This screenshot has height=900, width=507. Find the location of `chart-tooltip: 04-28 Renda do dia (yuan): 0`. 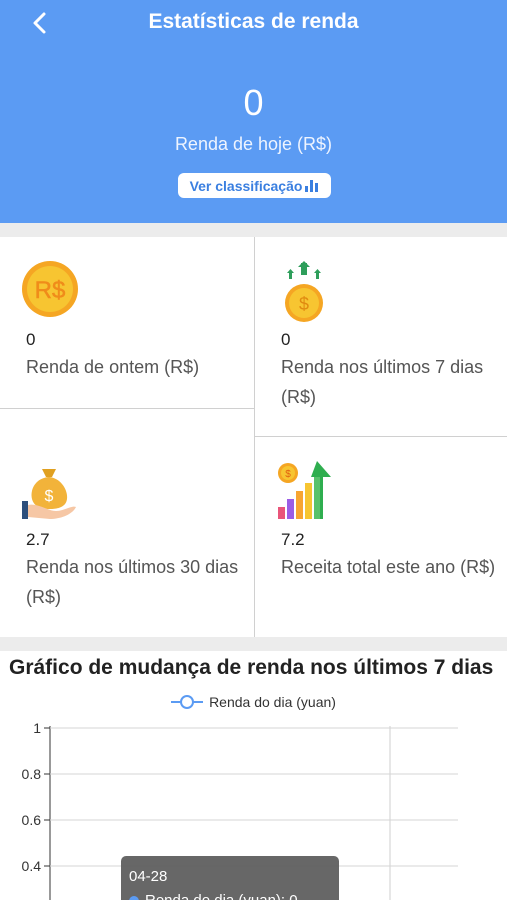

chart-tooltip: 04-28 Renda do dia (yuan): 0 is located at coordinates (230, 878).